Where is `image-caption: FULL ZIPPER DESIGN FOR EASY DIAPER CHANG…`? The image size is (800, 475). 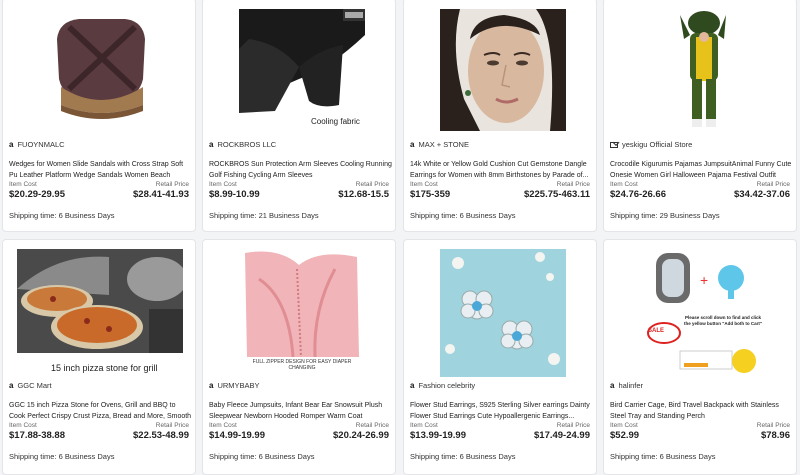
image-caption: FULL ZIPPER DESIGN FOR EASY DIAPER CHANG… is located at coordinates (302, 365).